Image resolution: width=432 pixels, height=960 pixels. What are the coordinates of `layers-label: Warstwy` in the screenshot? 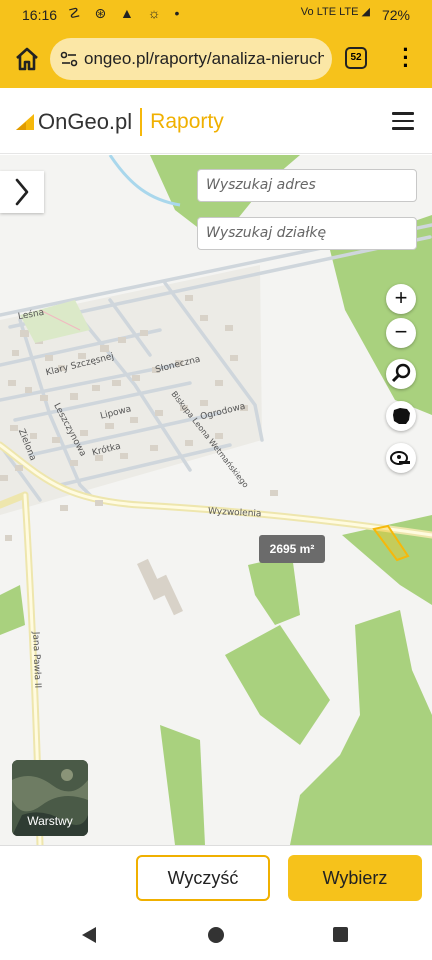 It's located at (50, 821).